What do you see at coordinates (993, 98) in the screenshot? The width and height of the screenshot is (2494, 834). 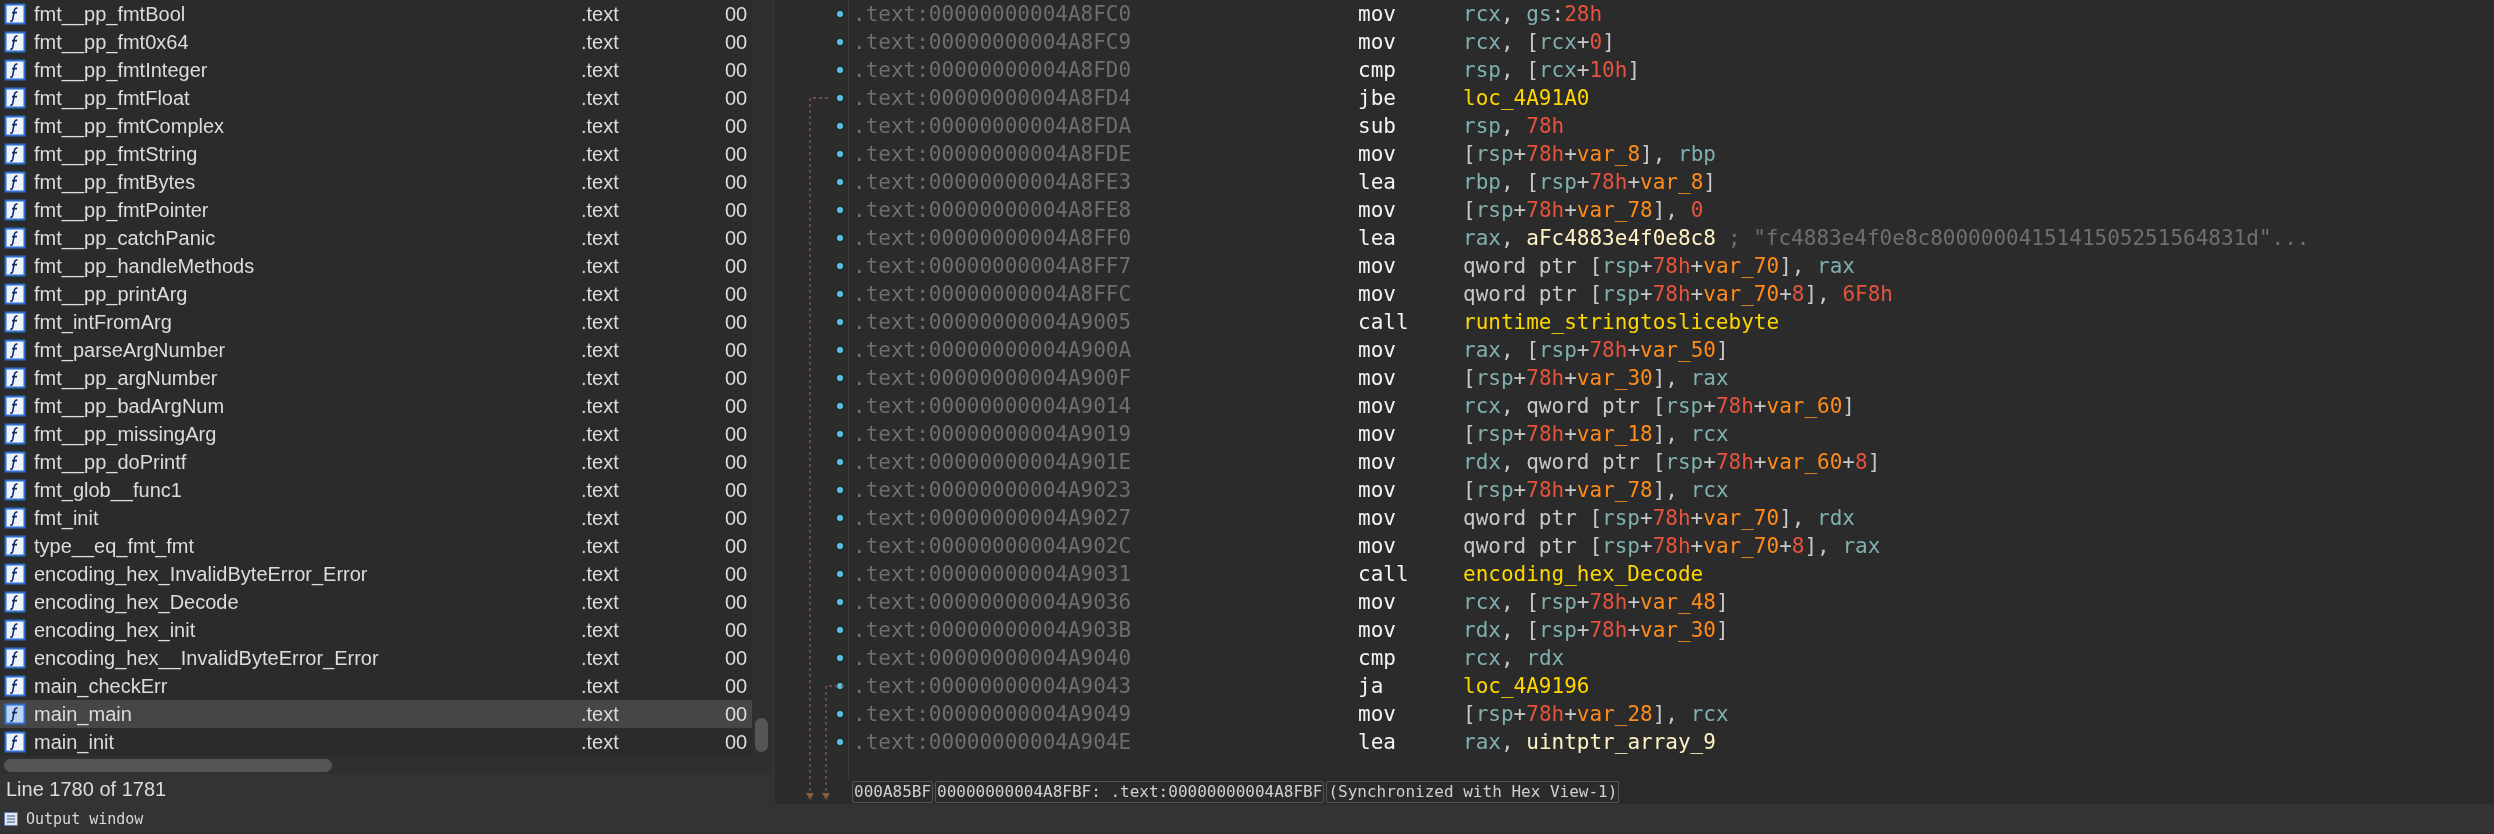 I see `address: .text:00000000004A8FD4` at bounding box center [993, 98].